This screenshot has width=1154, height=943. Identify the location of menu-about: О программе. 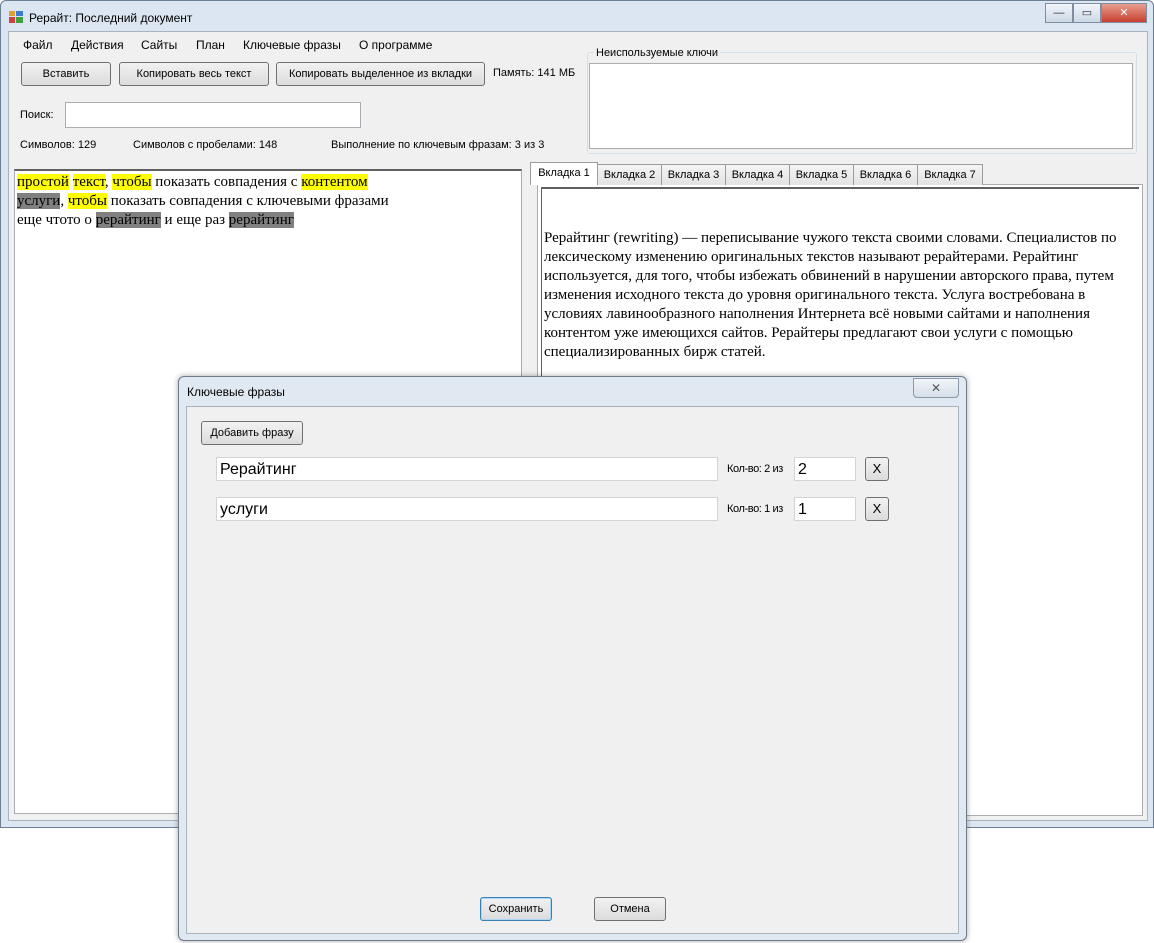
(395, 45).